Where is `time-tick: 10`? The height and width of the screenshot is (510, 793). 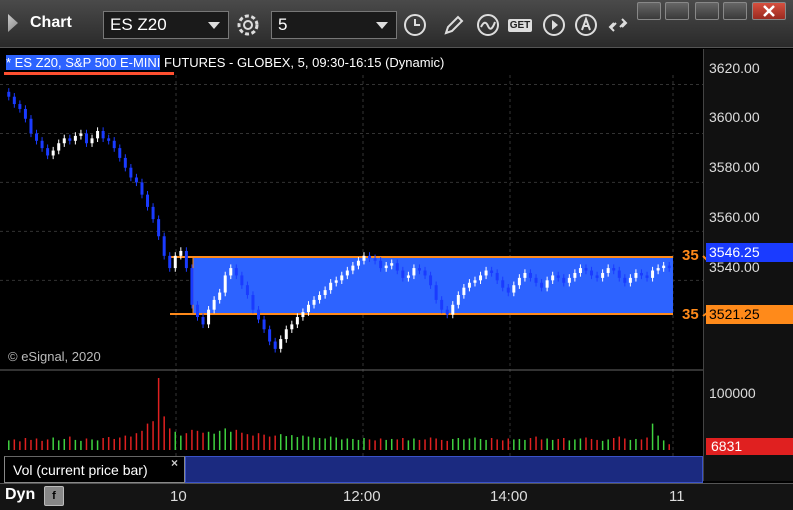 time-tick: 10 is located at coordinates (178, 496).